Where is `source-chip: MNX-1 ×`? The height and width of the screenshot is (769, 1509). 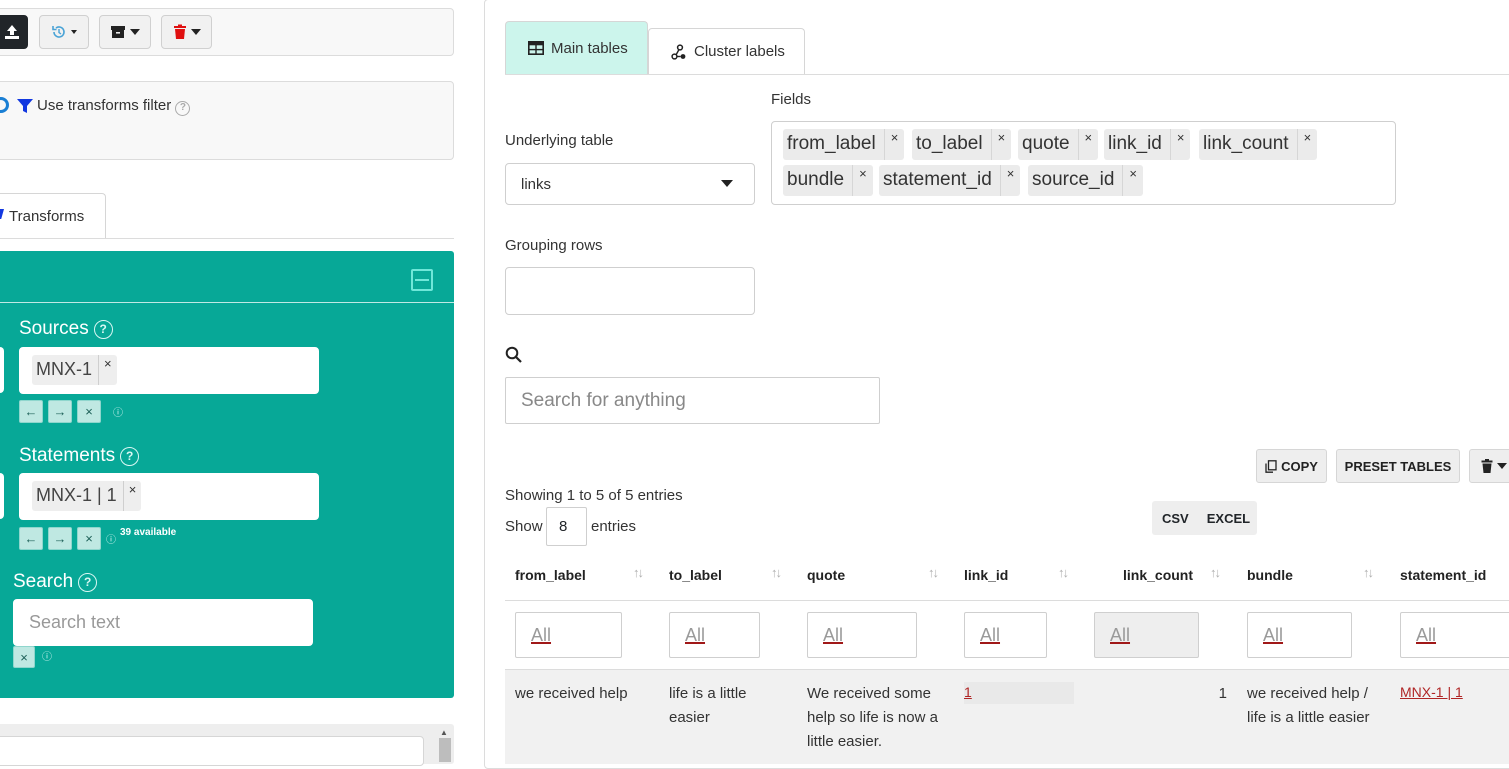
source-chip: MNX-1 × is located at coordinates (74, 370).